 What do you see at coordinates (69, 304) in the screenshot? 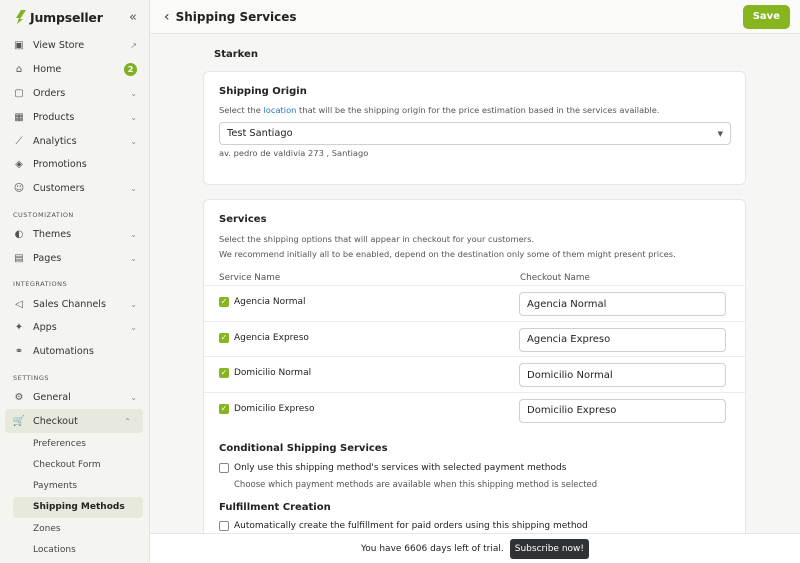
I see `sidebar-item-label: Sales Channels` at bounding box center [69, 304].